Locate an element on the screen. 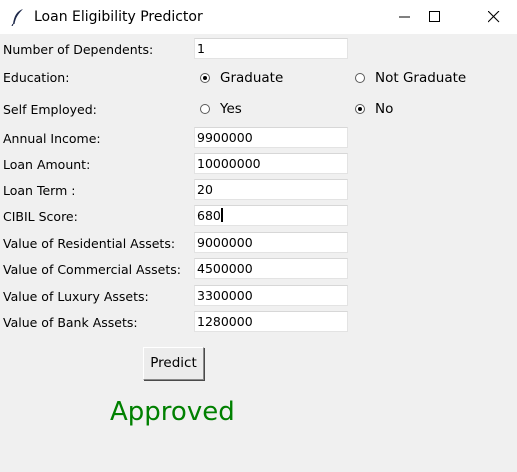 The image size is (517, 472). dependents-input: 1 is located at coordinates (271, 48).